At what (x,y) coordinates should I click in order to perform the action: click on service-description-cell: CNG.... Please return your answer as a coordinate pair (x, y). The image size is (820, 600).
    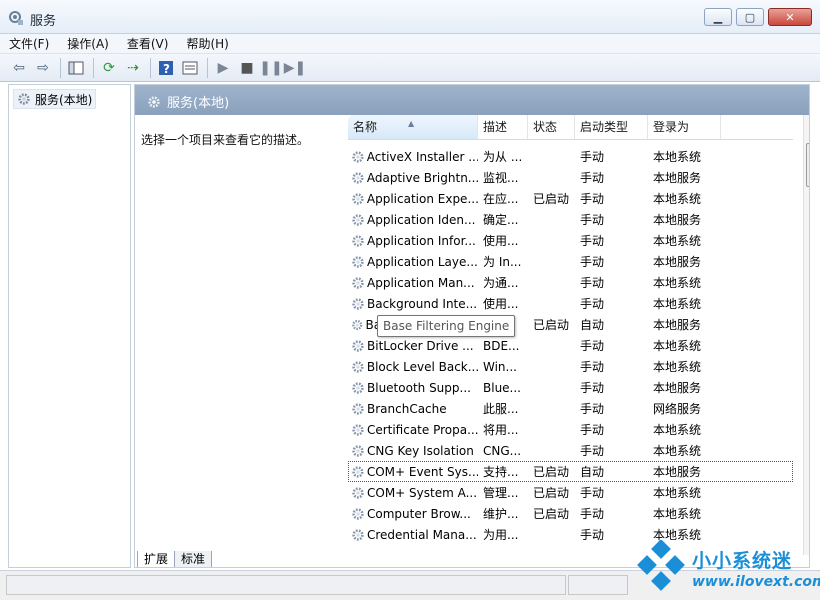
    Looking at the image, I should click on (502, 450).